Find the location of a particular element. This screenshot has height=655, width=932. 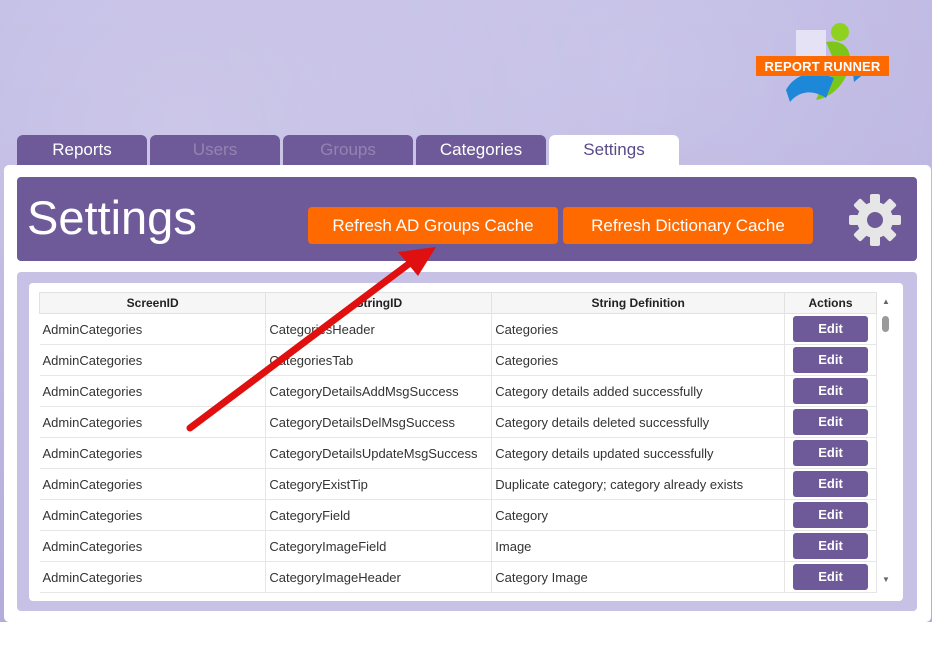

main-tabs: Reports Users Groups Categories Settings is located at coordinates (349, 150).